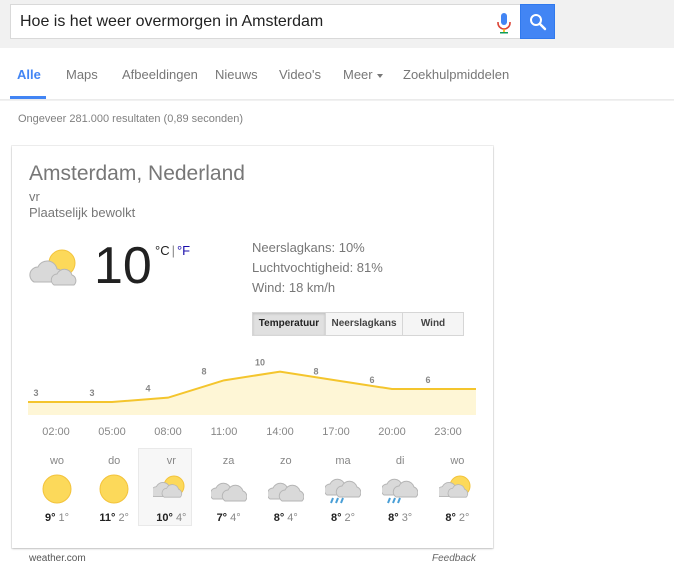  I want to click on active-tab-indicator, so click(28, 97).